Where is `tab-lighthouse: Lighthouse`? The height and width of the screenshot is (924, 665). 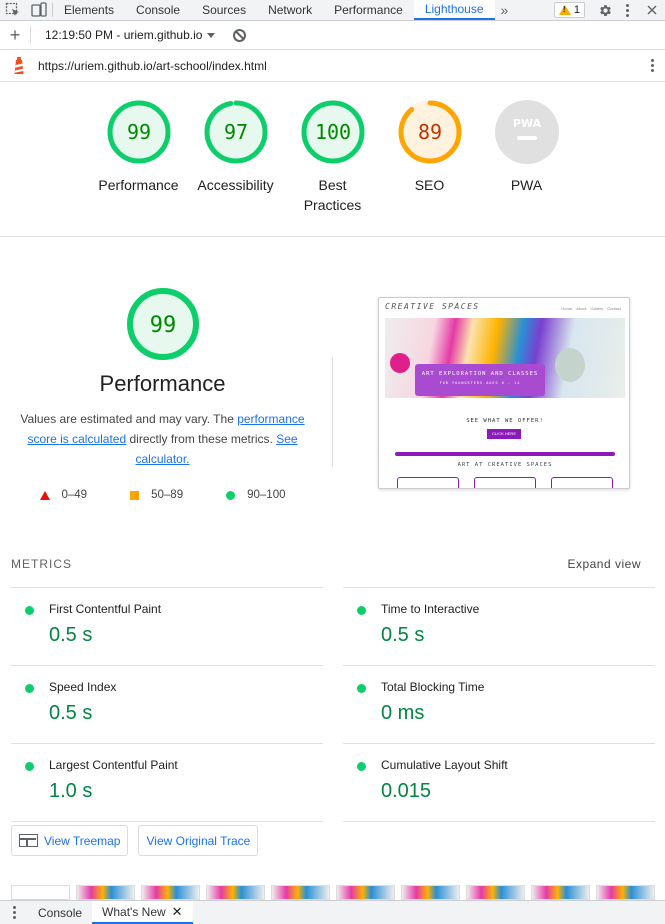 tab-lighthouse: Lighthouse is located at coordinates (454, 10).